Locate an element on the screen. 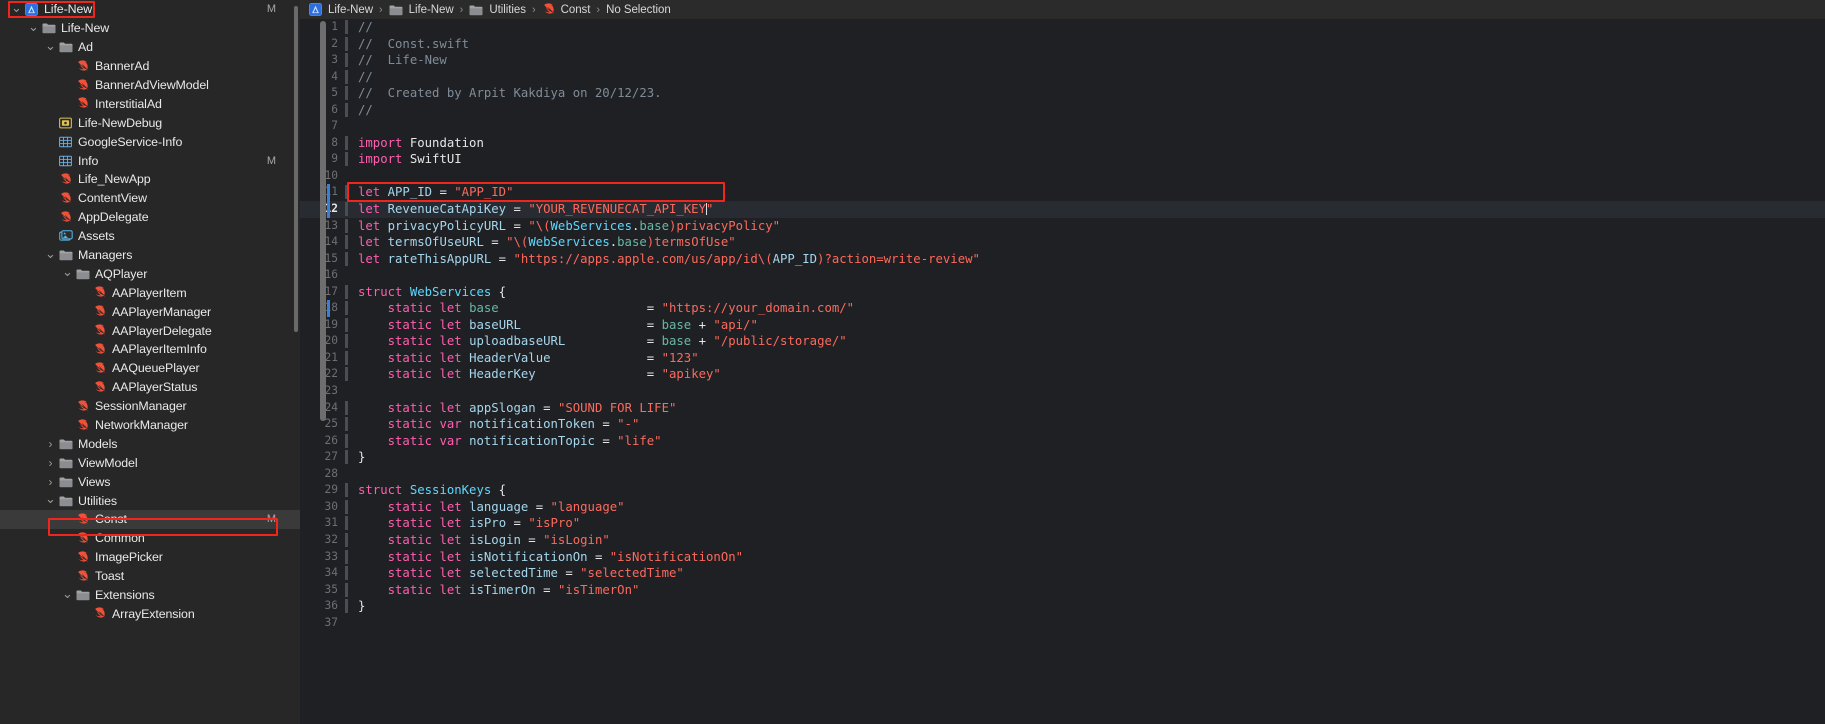 Image resolution: width=1825 pixels, height=724 pixels. navigator-item-life-newdebug: Life-NewDebug is located at coordinates (150, 122).